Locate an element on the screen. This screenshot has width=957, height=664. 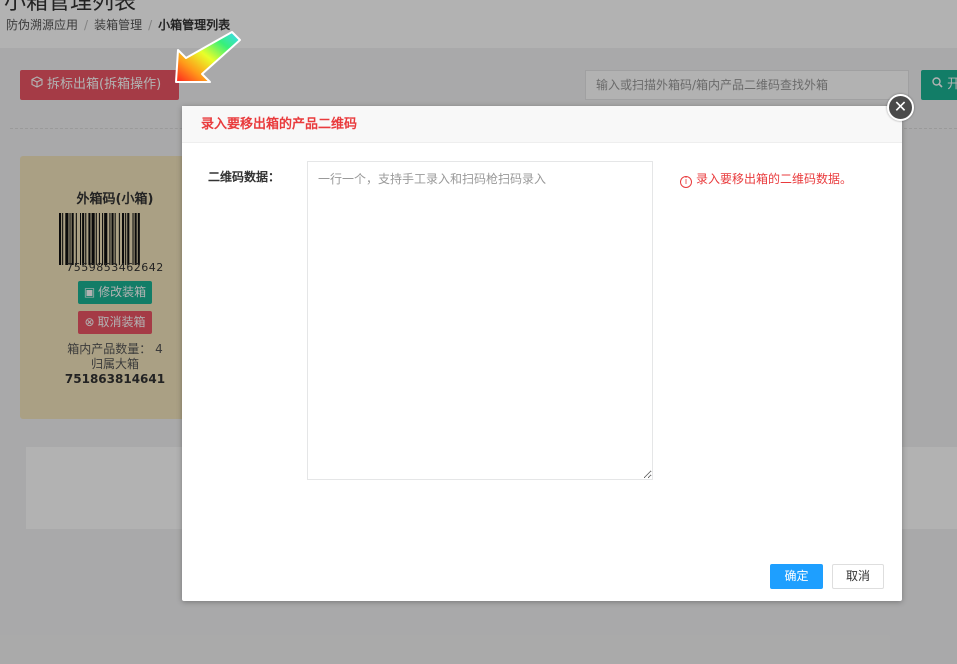
dialog-title: 录入要移出箱的产品二维码 is located at coordinates (542, 124).